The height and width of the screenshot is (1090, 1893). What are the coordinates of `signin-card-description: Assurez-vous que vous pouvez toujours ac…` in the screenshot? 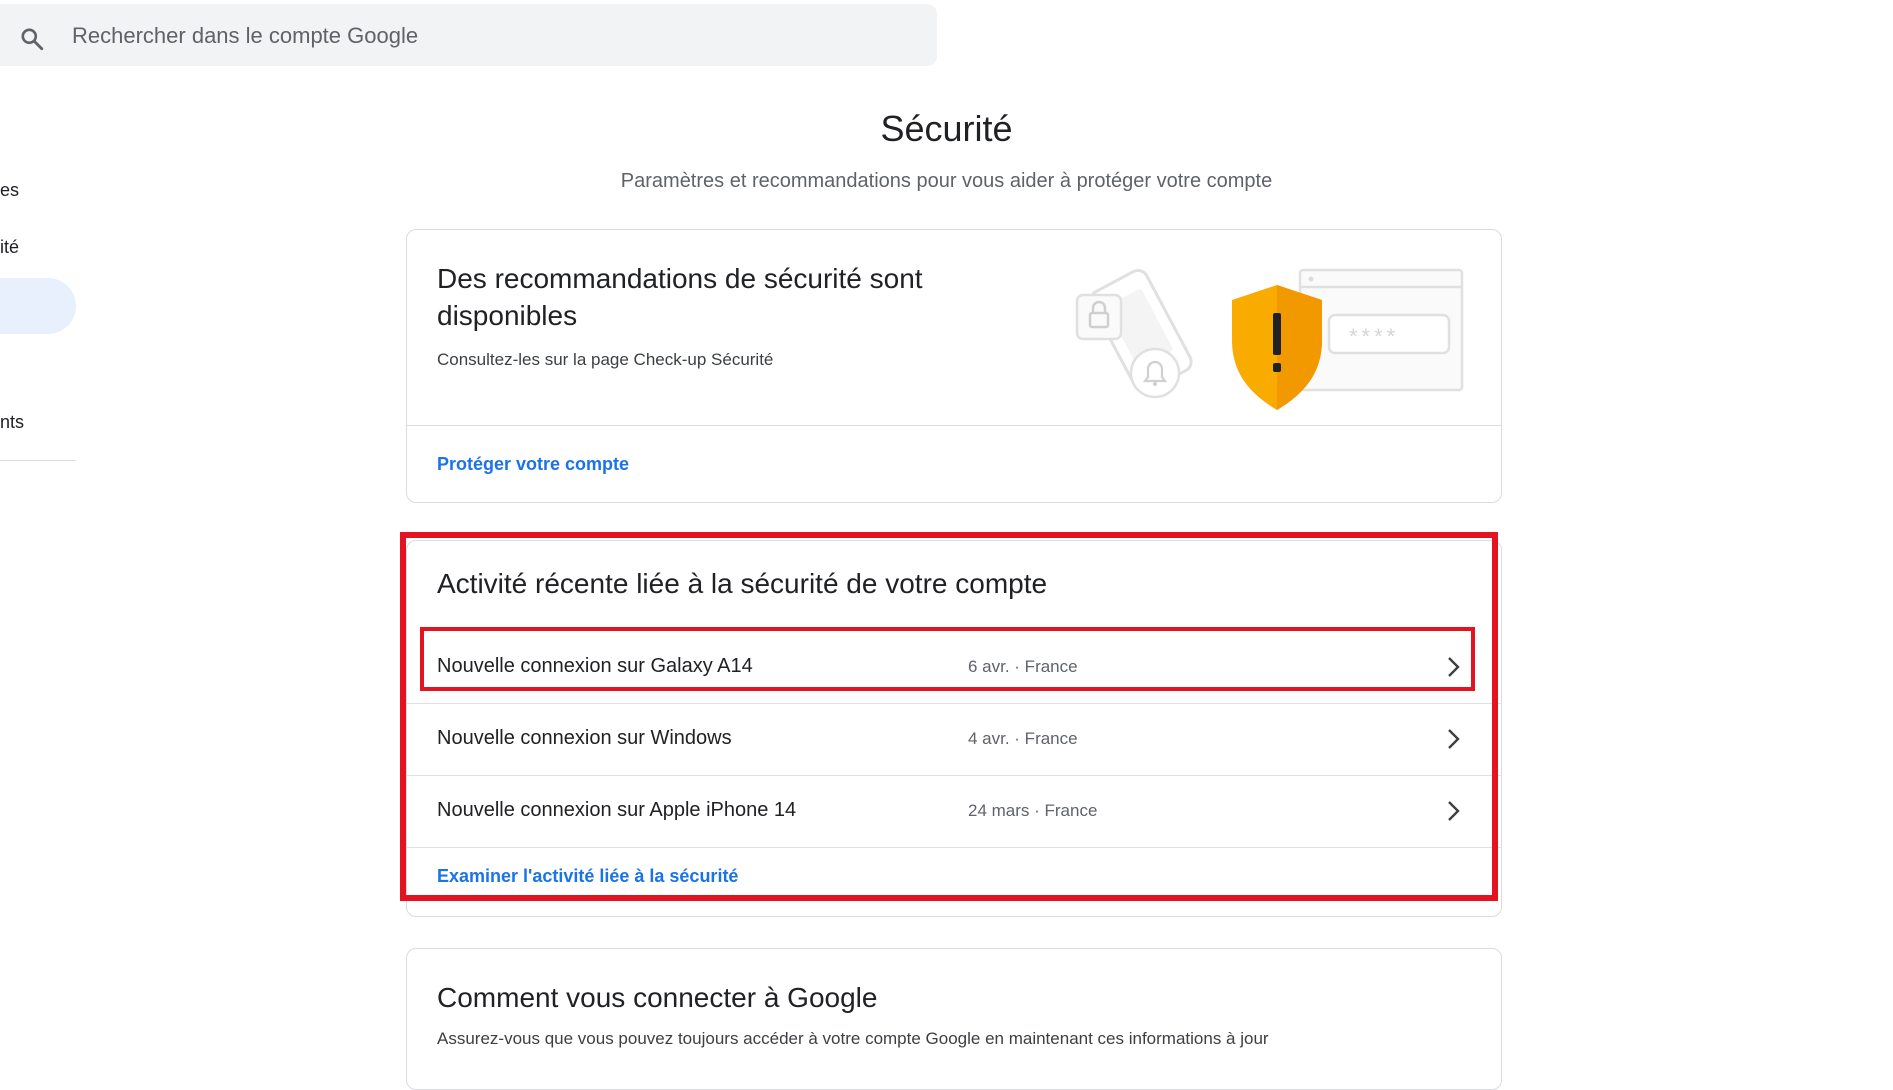 It's located at (853, 1038).